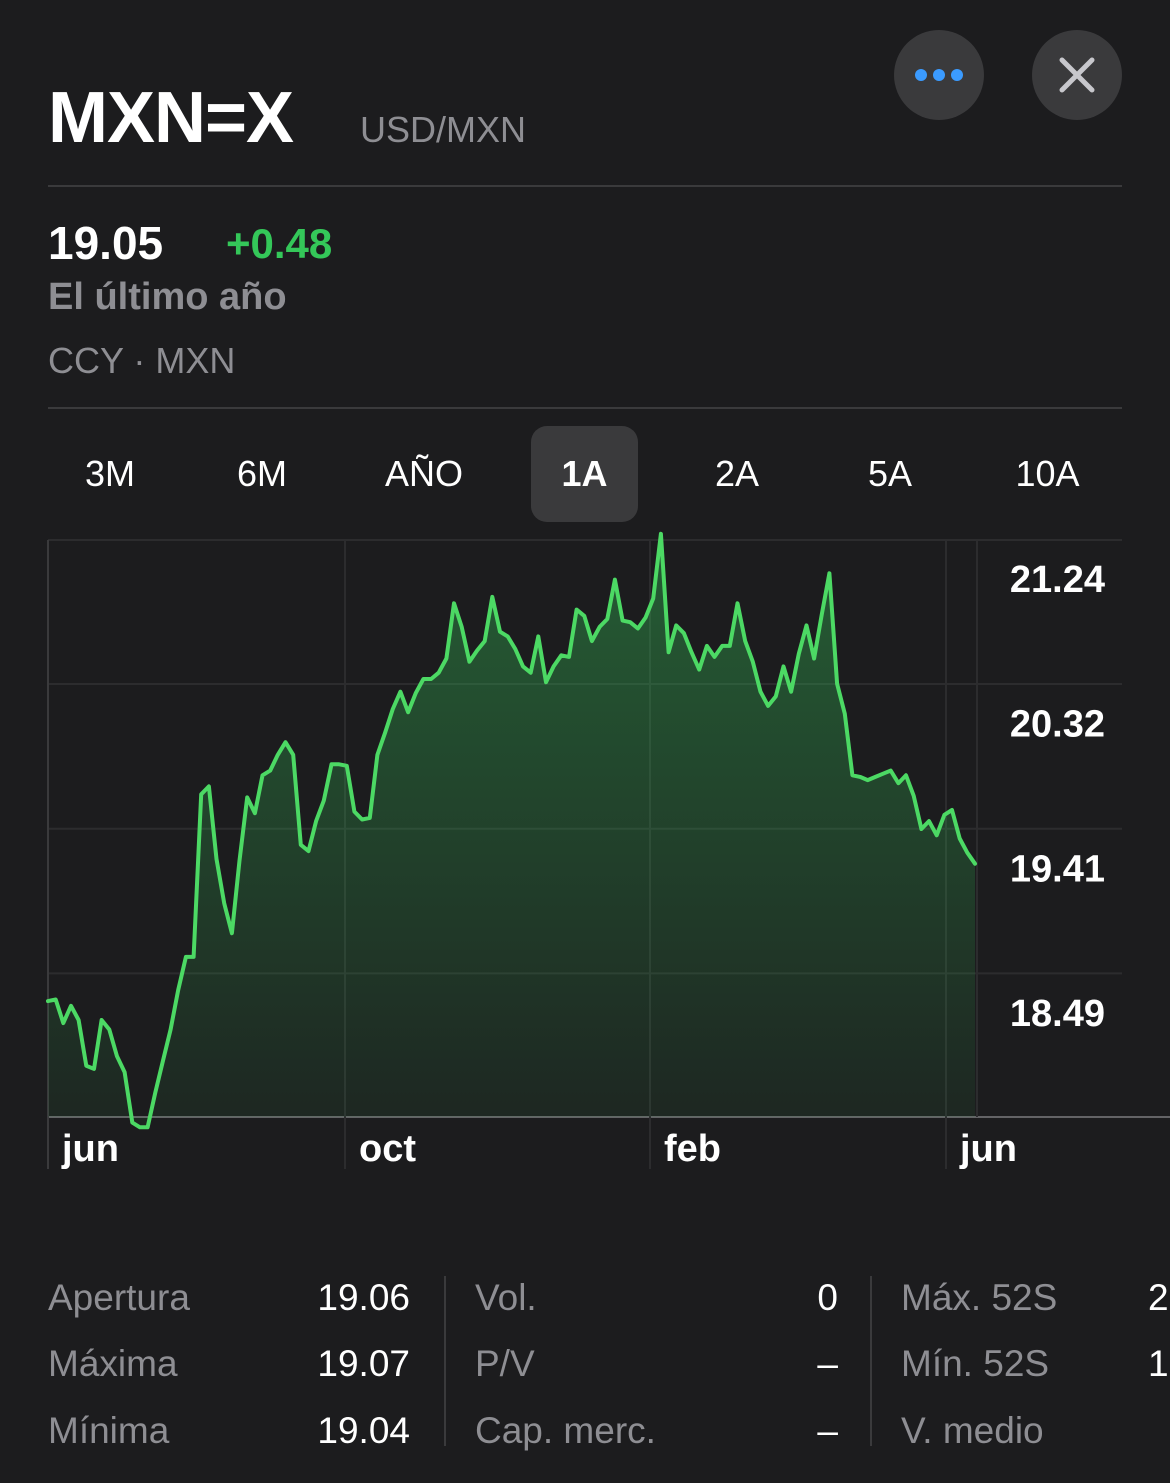  Describe the element at coordinates (363, 1430) in the screenshot. I see `stat-value-low: 19.04` at that location.